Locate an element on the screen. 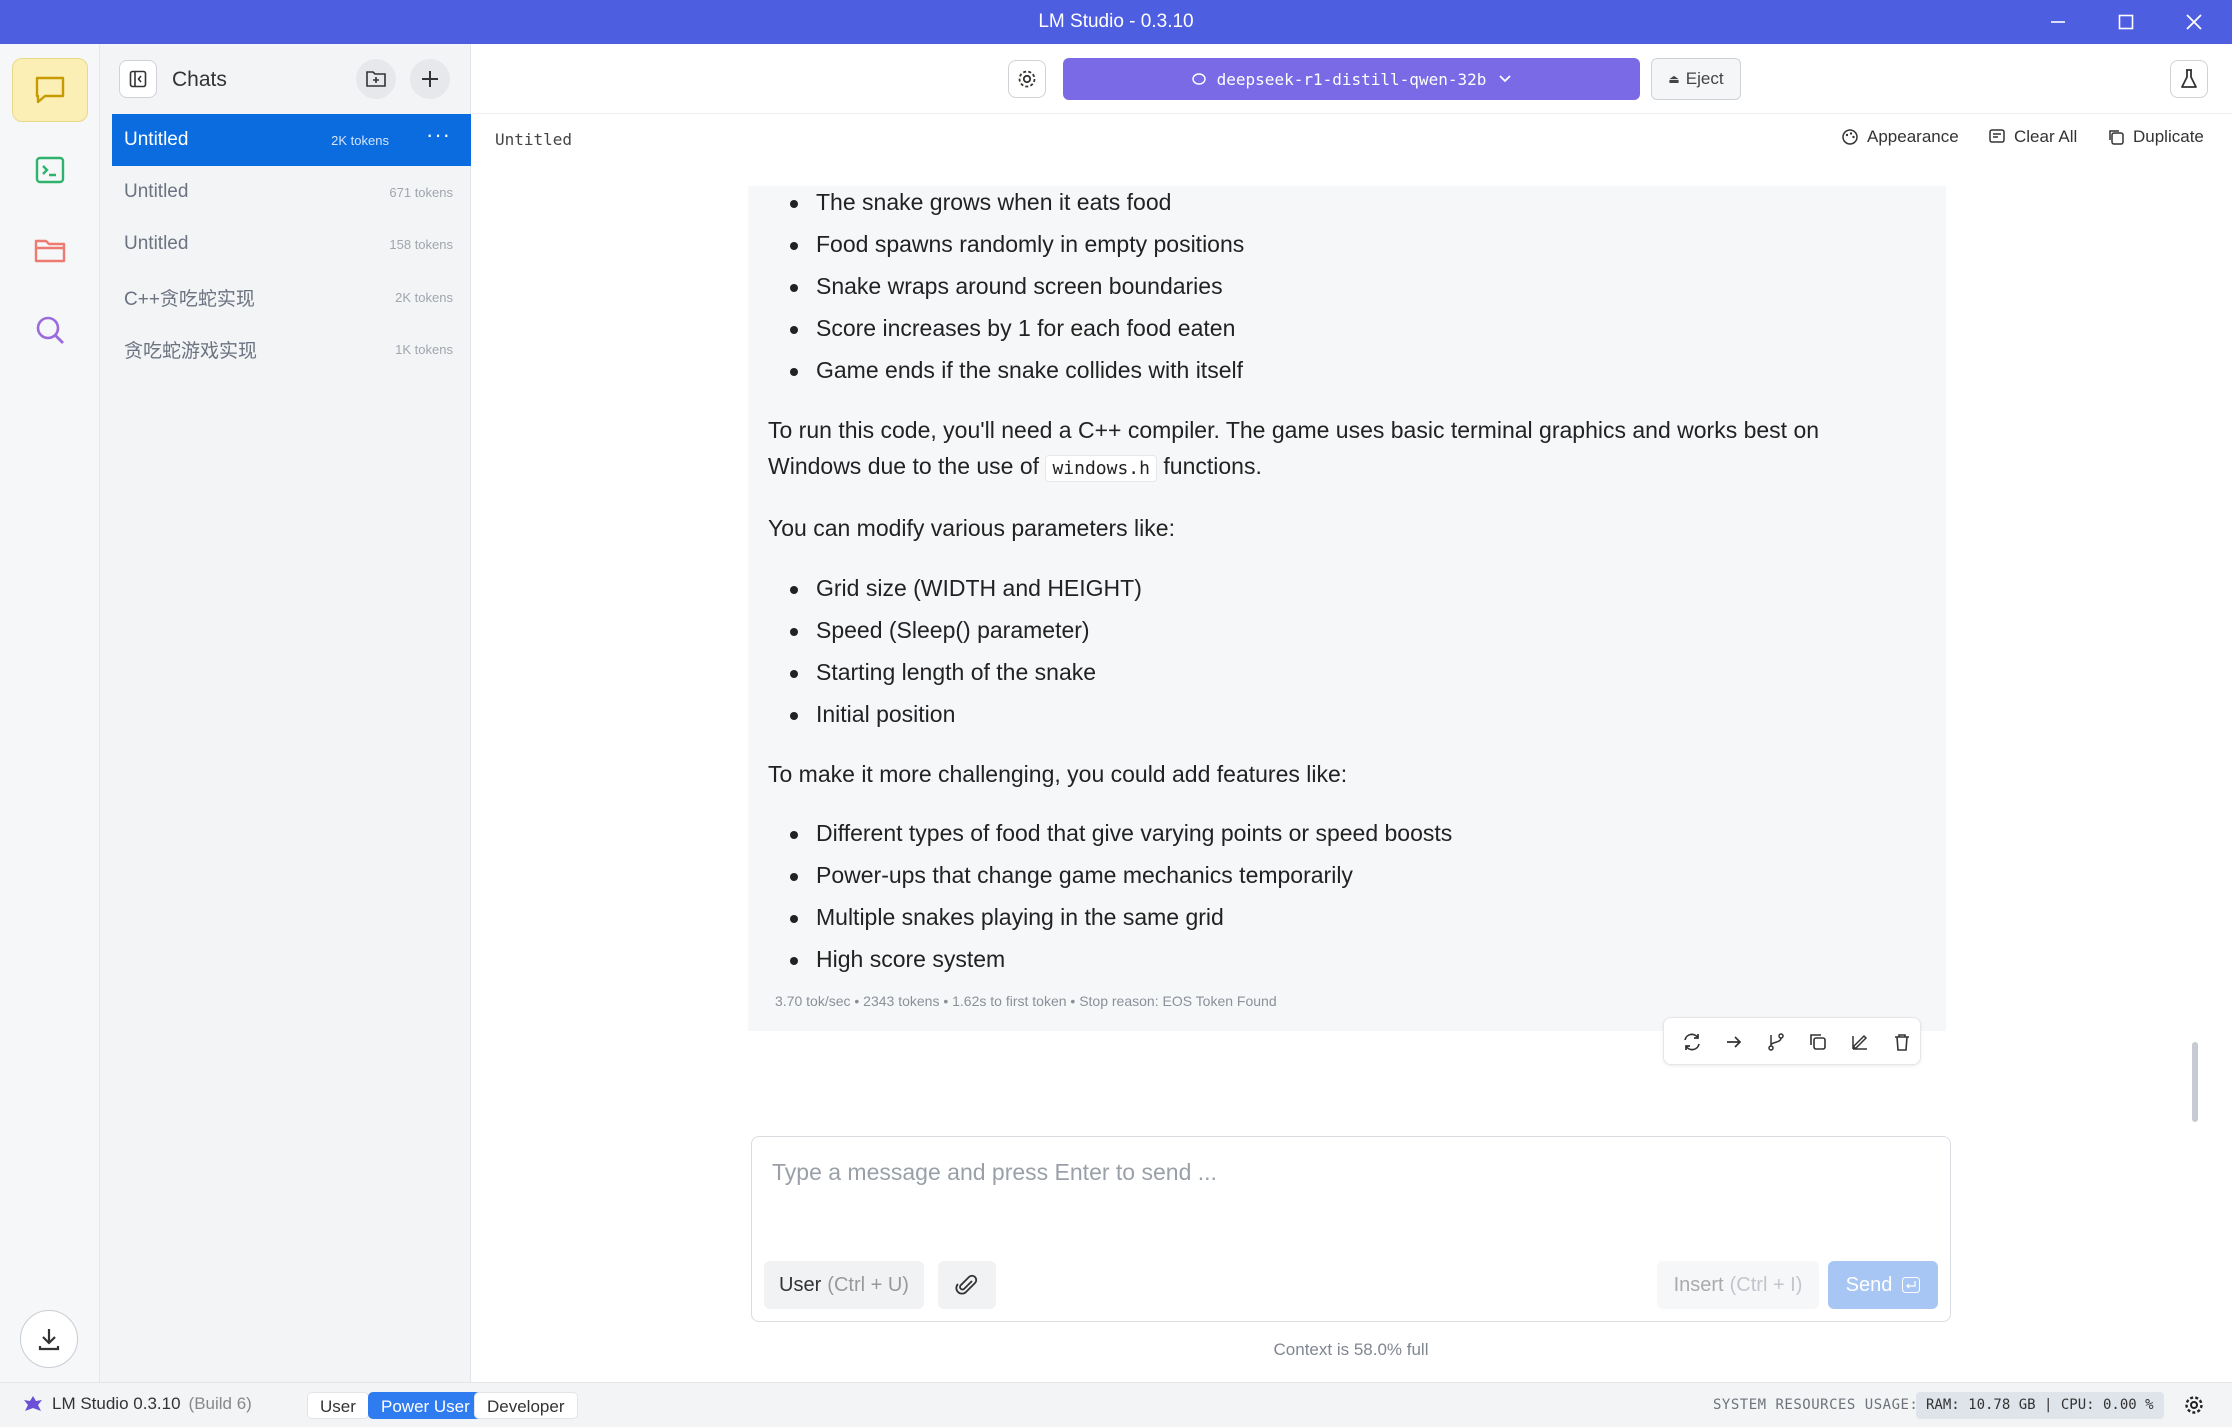 Image resolution: width=2232 pixels, height=1427 pixels. maximize-button is located at coordinates (2126, 22).